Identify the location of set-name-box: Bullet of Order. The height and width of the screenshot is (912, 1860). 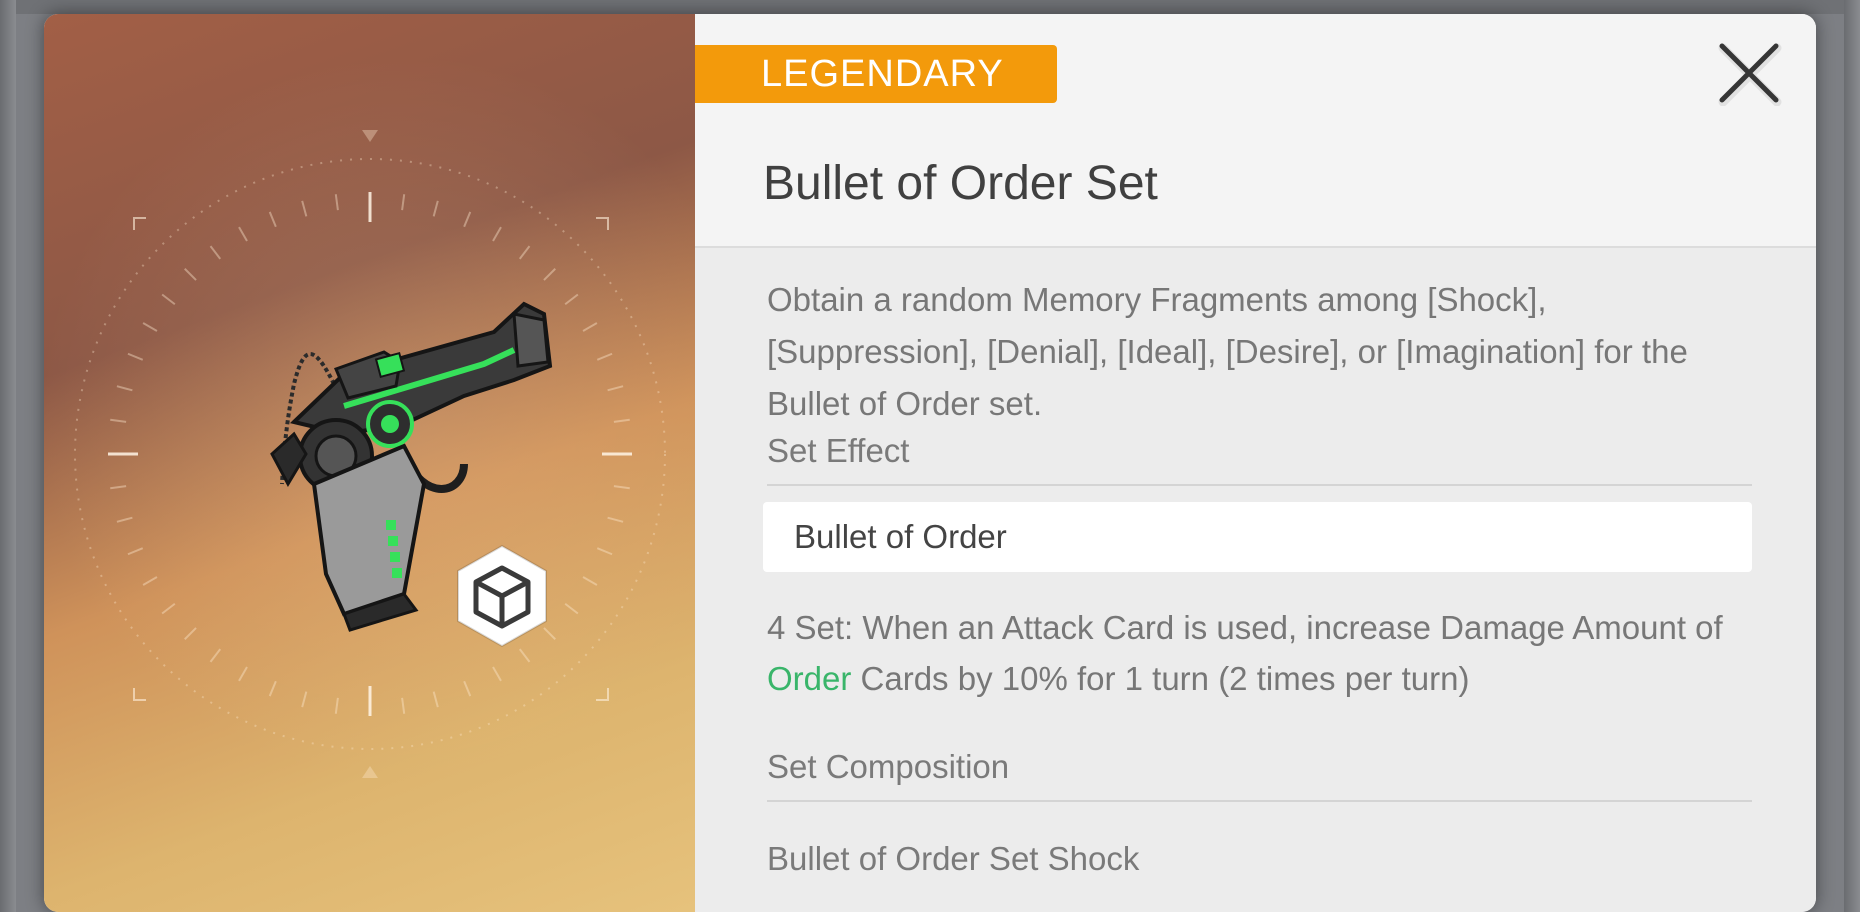
(1257, 537).